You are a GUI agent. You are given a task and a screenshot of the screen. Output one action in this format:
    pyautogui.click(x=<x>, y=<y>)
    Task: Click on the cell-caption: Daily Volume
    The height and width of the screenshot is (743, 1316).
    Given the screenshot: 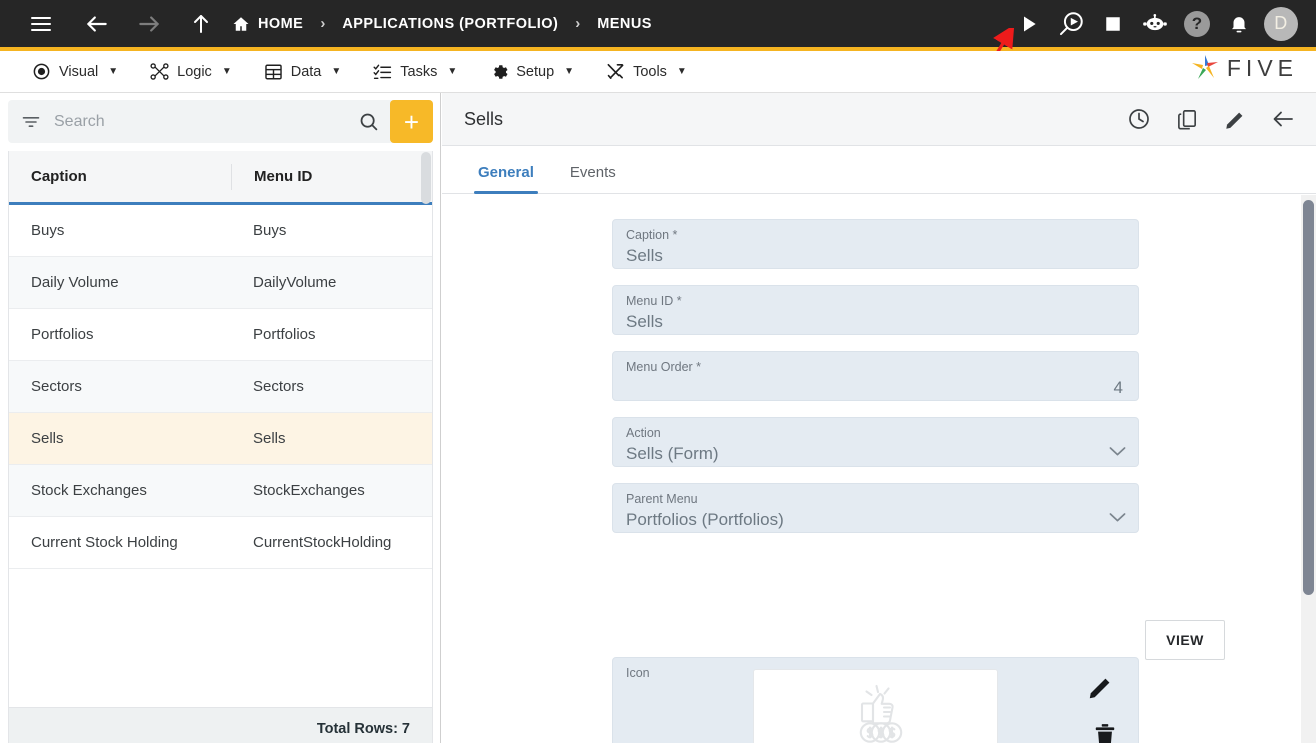 What is the action you would take?
    pyautogui.click(x=75, y=282)
    